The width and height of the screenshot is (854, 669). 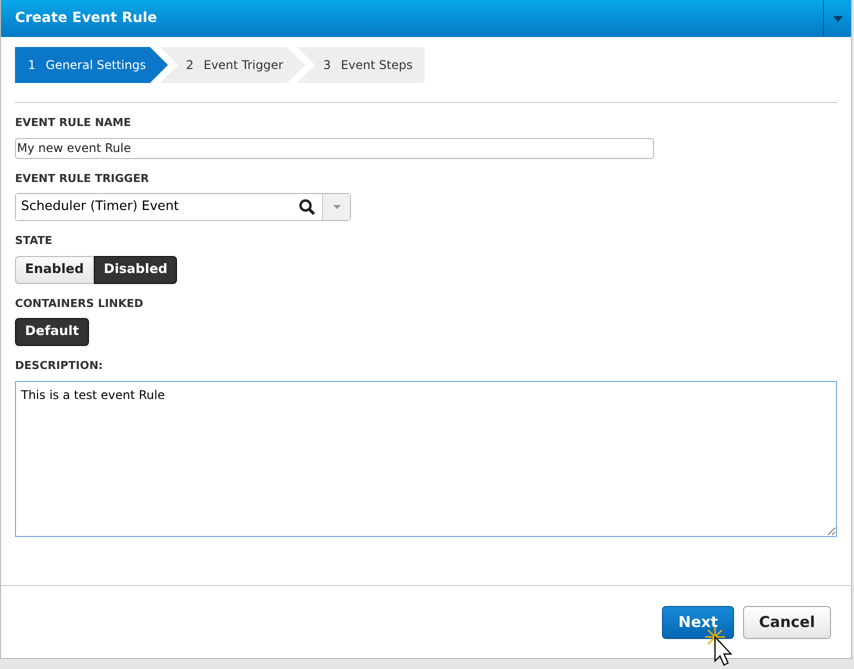 What do you see at coordinates (233, 65) in the screenshot?
I see `wizard-step-tab: 2 Event Trigger` at bounding box center [233, 65].